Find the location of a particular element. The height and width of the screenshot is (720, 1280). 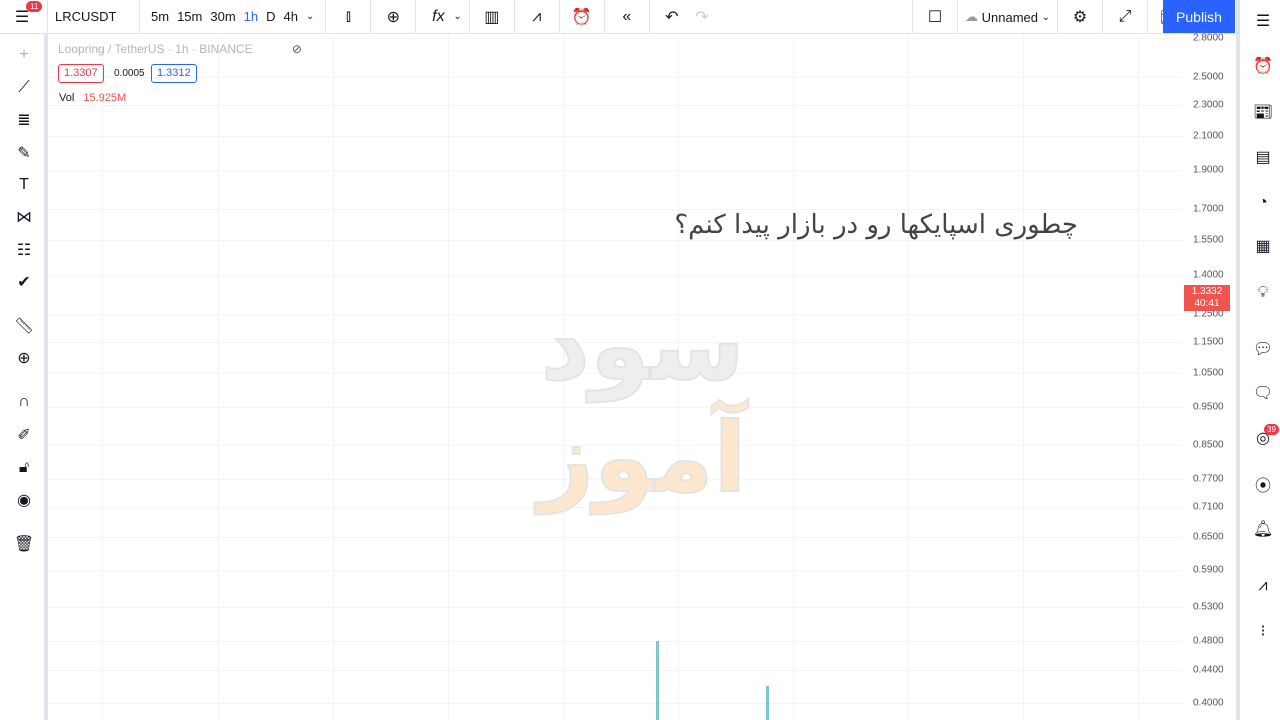

compare-add-icon: ⊕ is located at coordinates (393, 17).